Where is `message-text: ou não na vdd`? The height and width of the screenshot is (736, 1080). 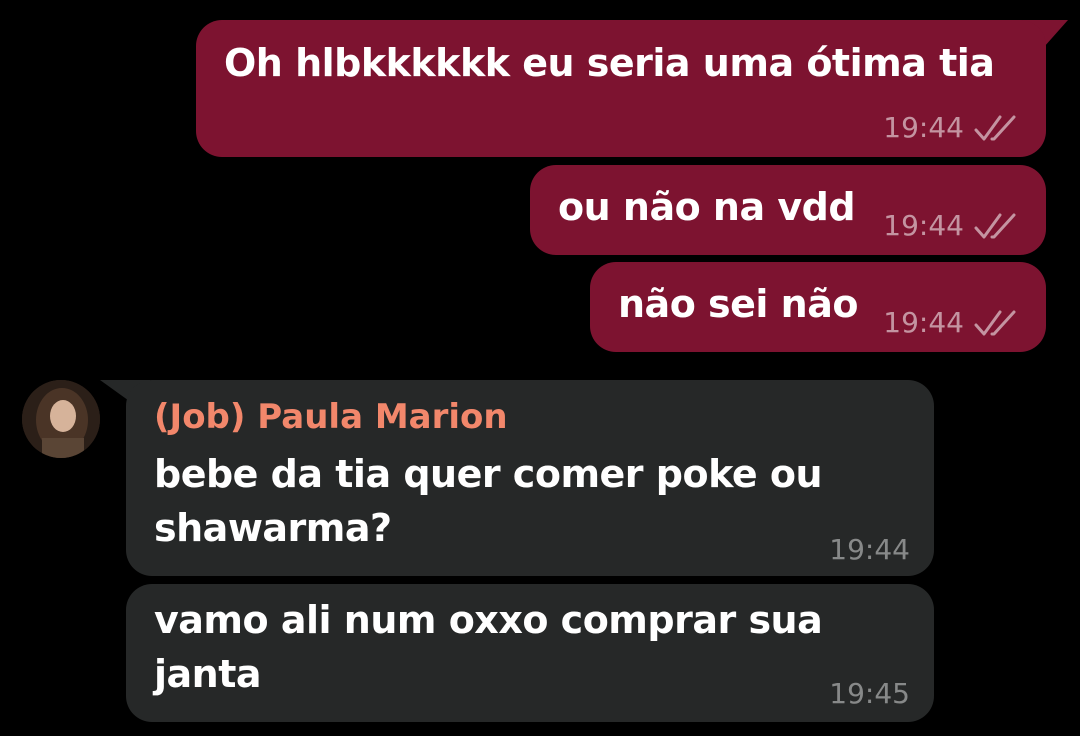
message-text: ou não na vdd is located at coordinates (707, 207).